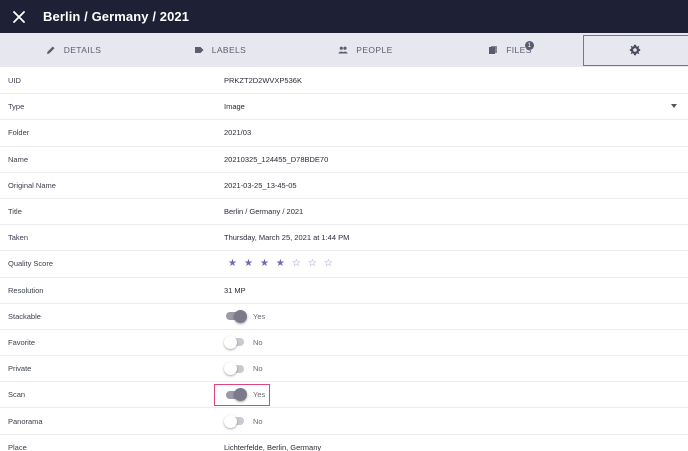 This screenshot has height=451, width=688. What do you see at coordinates (238, 133) in the screenshot?
I see `folder-value: 2021/03` at bounding box center [238, 133].